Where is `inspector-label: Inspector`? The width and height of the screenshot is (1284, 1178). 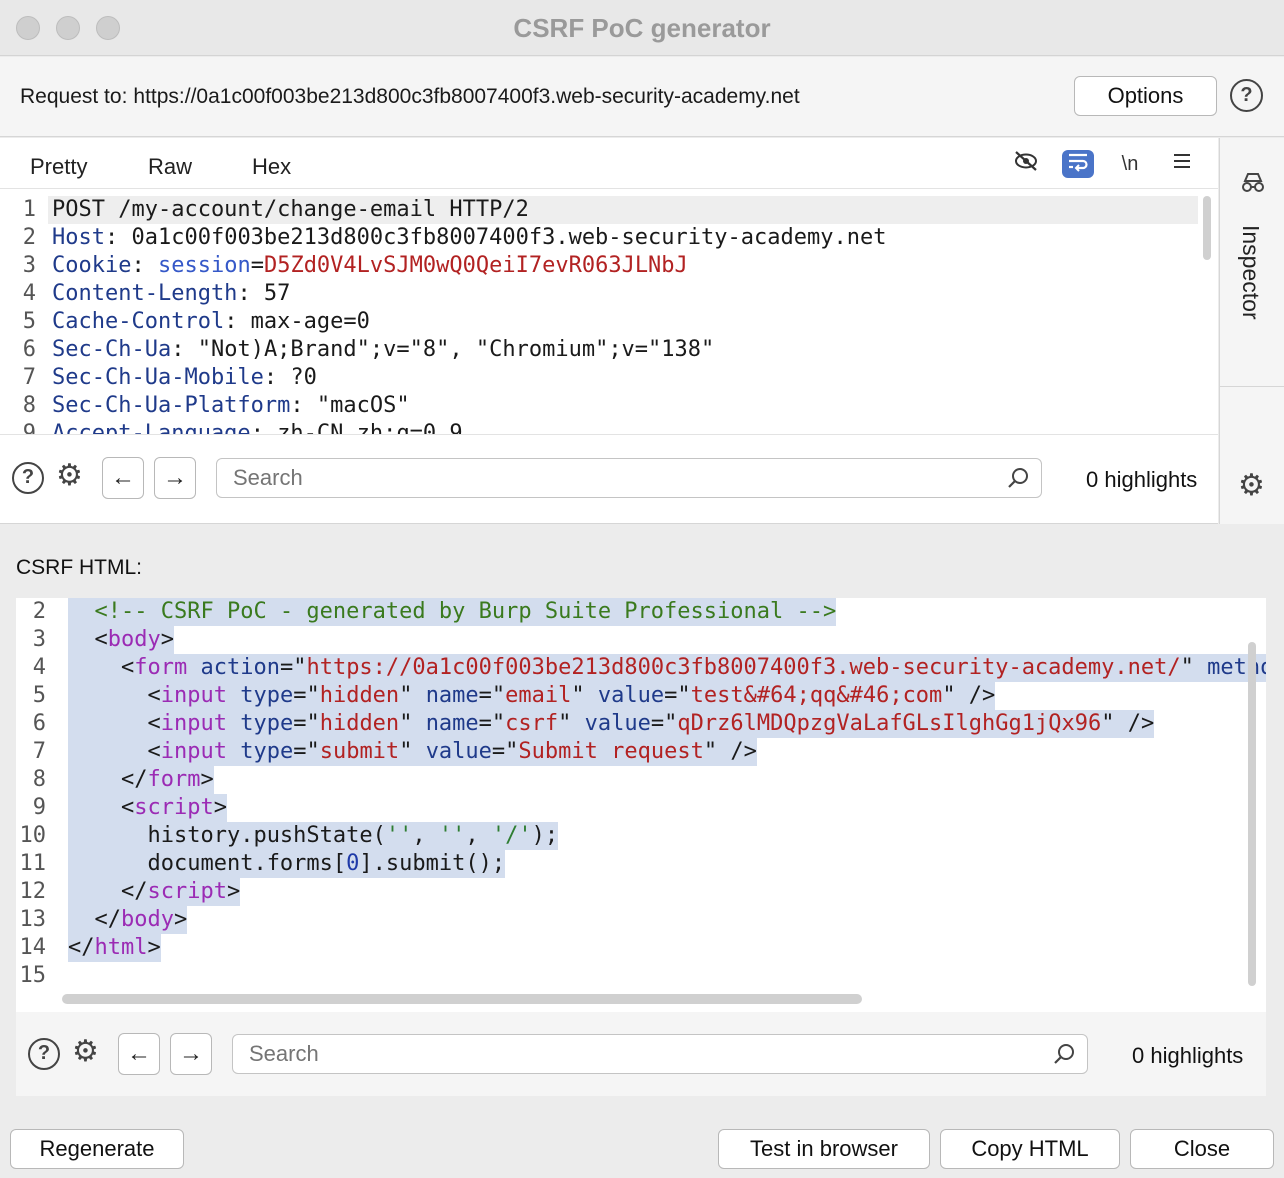
inspector-label: Inspector is located at coordinates (1250, 272).